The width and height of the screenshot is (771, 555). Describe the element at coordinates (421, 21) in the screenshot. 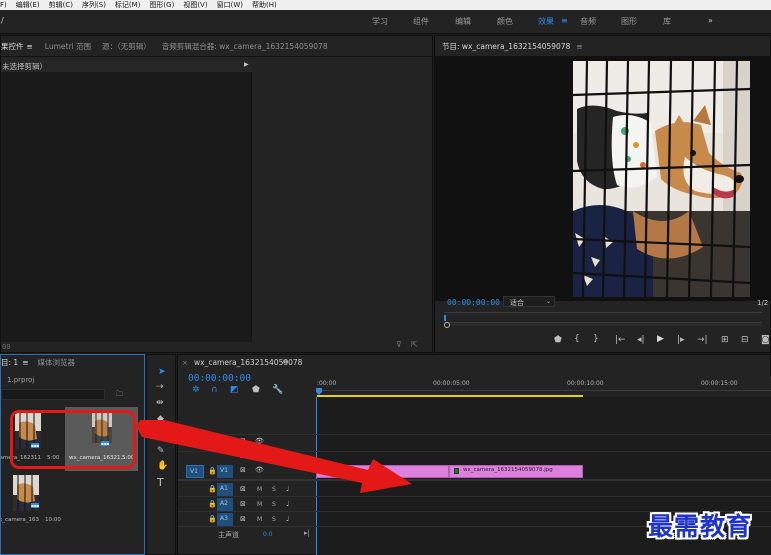

I see `workspace-tab-assembly: 组件` at that location.